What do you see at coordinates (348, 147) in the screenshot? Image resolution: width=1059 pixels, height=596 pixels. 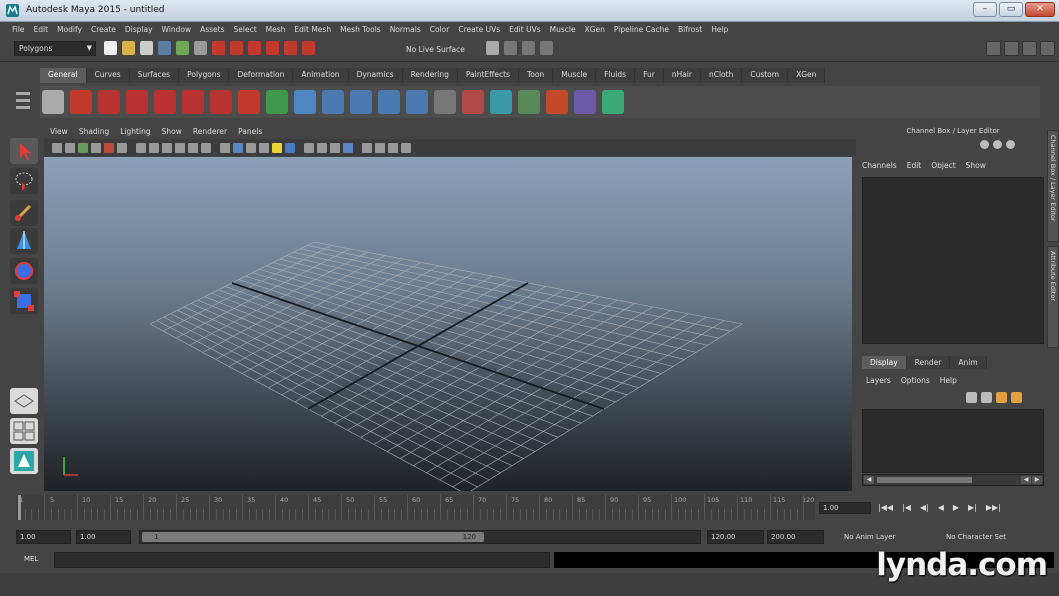 I see `xray-components-icon` at bounding box center [348, 147].